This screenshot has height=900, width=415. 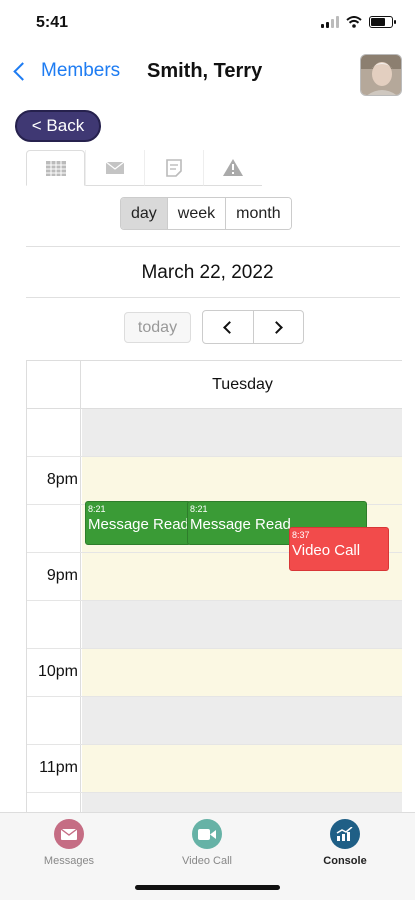 What do you see at coordinates (207, 887) in the screenshot?
I see `home-indicator` at bounding box center [207, 887].